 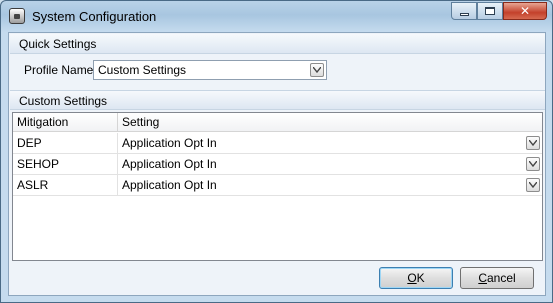 I want to click on table-row: SEHOP Application Opt In, so click(x=277, y=164).